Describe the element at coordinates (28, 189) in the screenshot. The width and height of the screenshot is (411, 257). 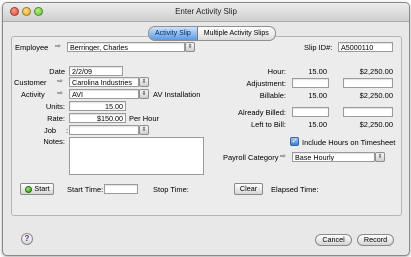
I see `start-indicator-icon` at that location.